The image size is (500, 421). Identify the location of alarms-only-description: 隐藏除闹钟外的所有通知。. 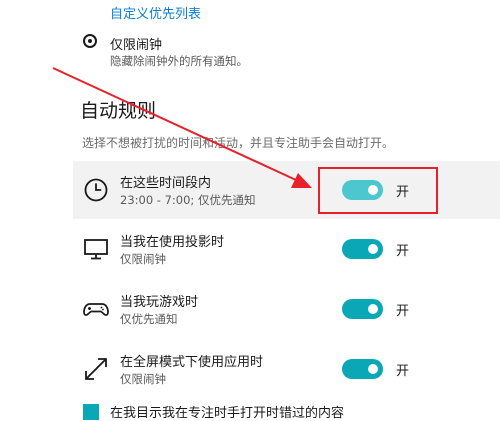
(179, 61).